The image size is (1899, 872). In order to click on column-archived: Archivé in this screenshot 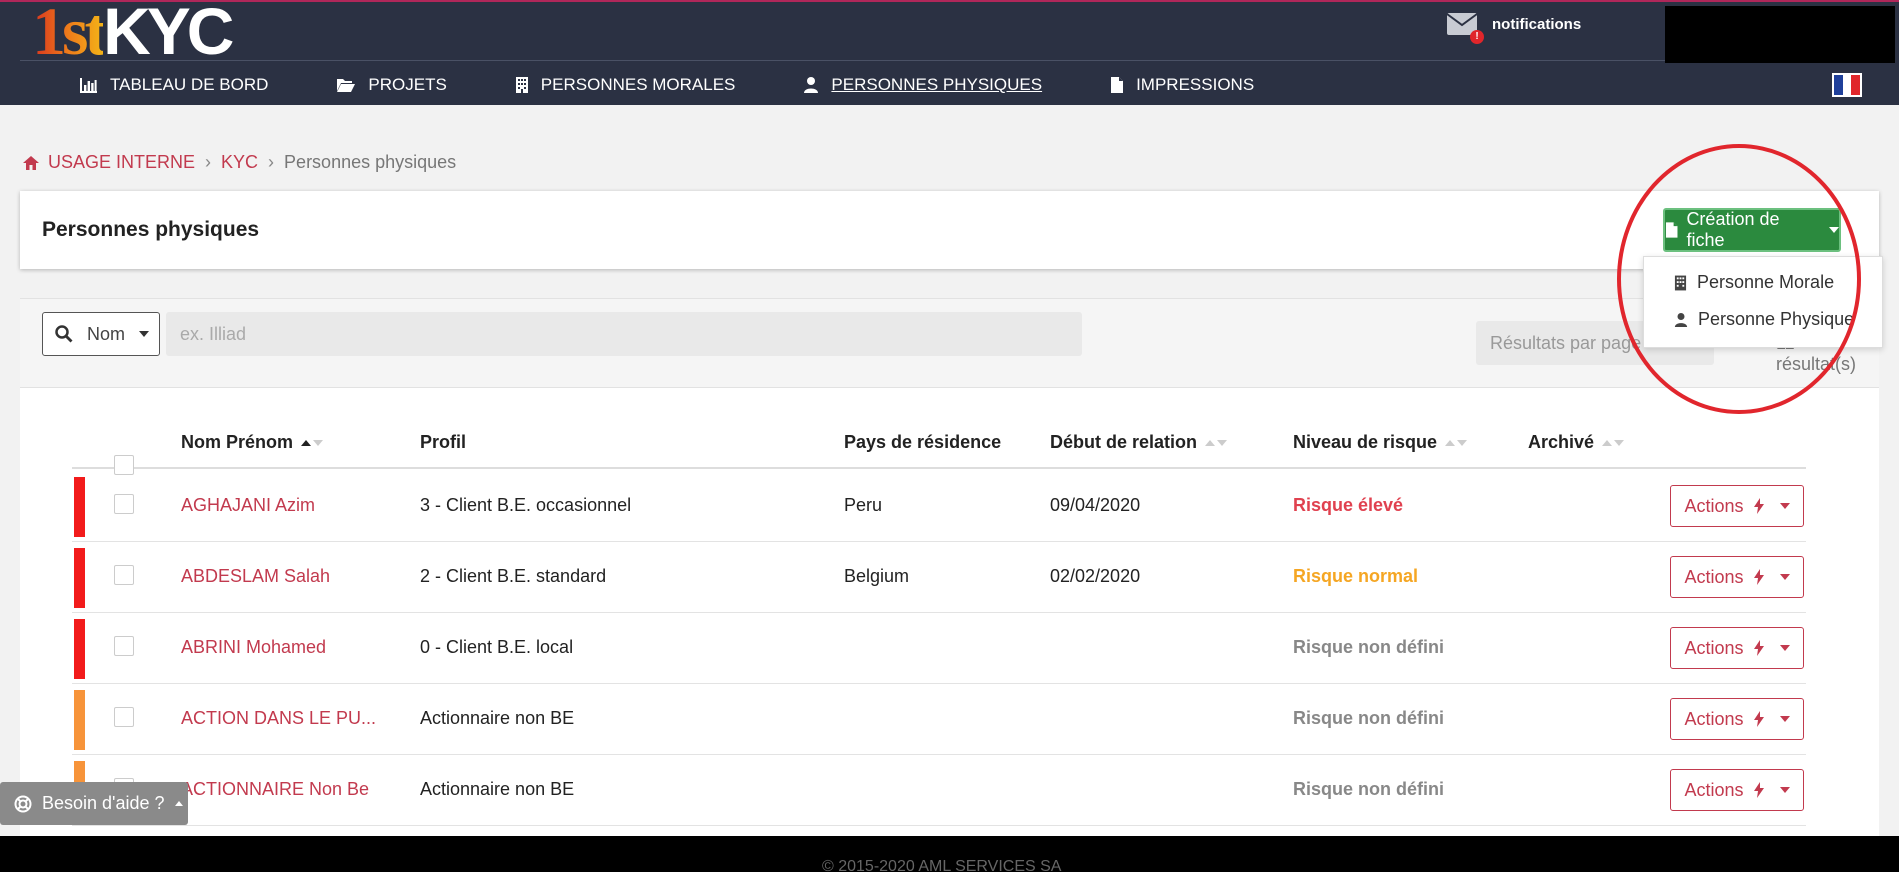, I will do `click(1576, 442)`.